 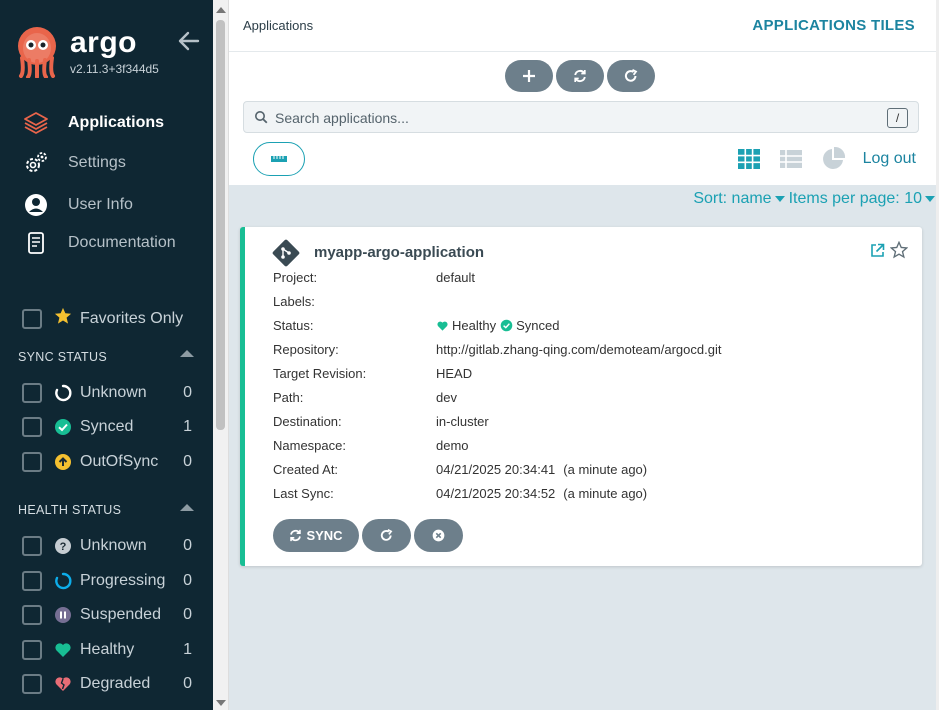 I want to click on favorites-only-filter: Favorites Only, so click(x=102, y=318).